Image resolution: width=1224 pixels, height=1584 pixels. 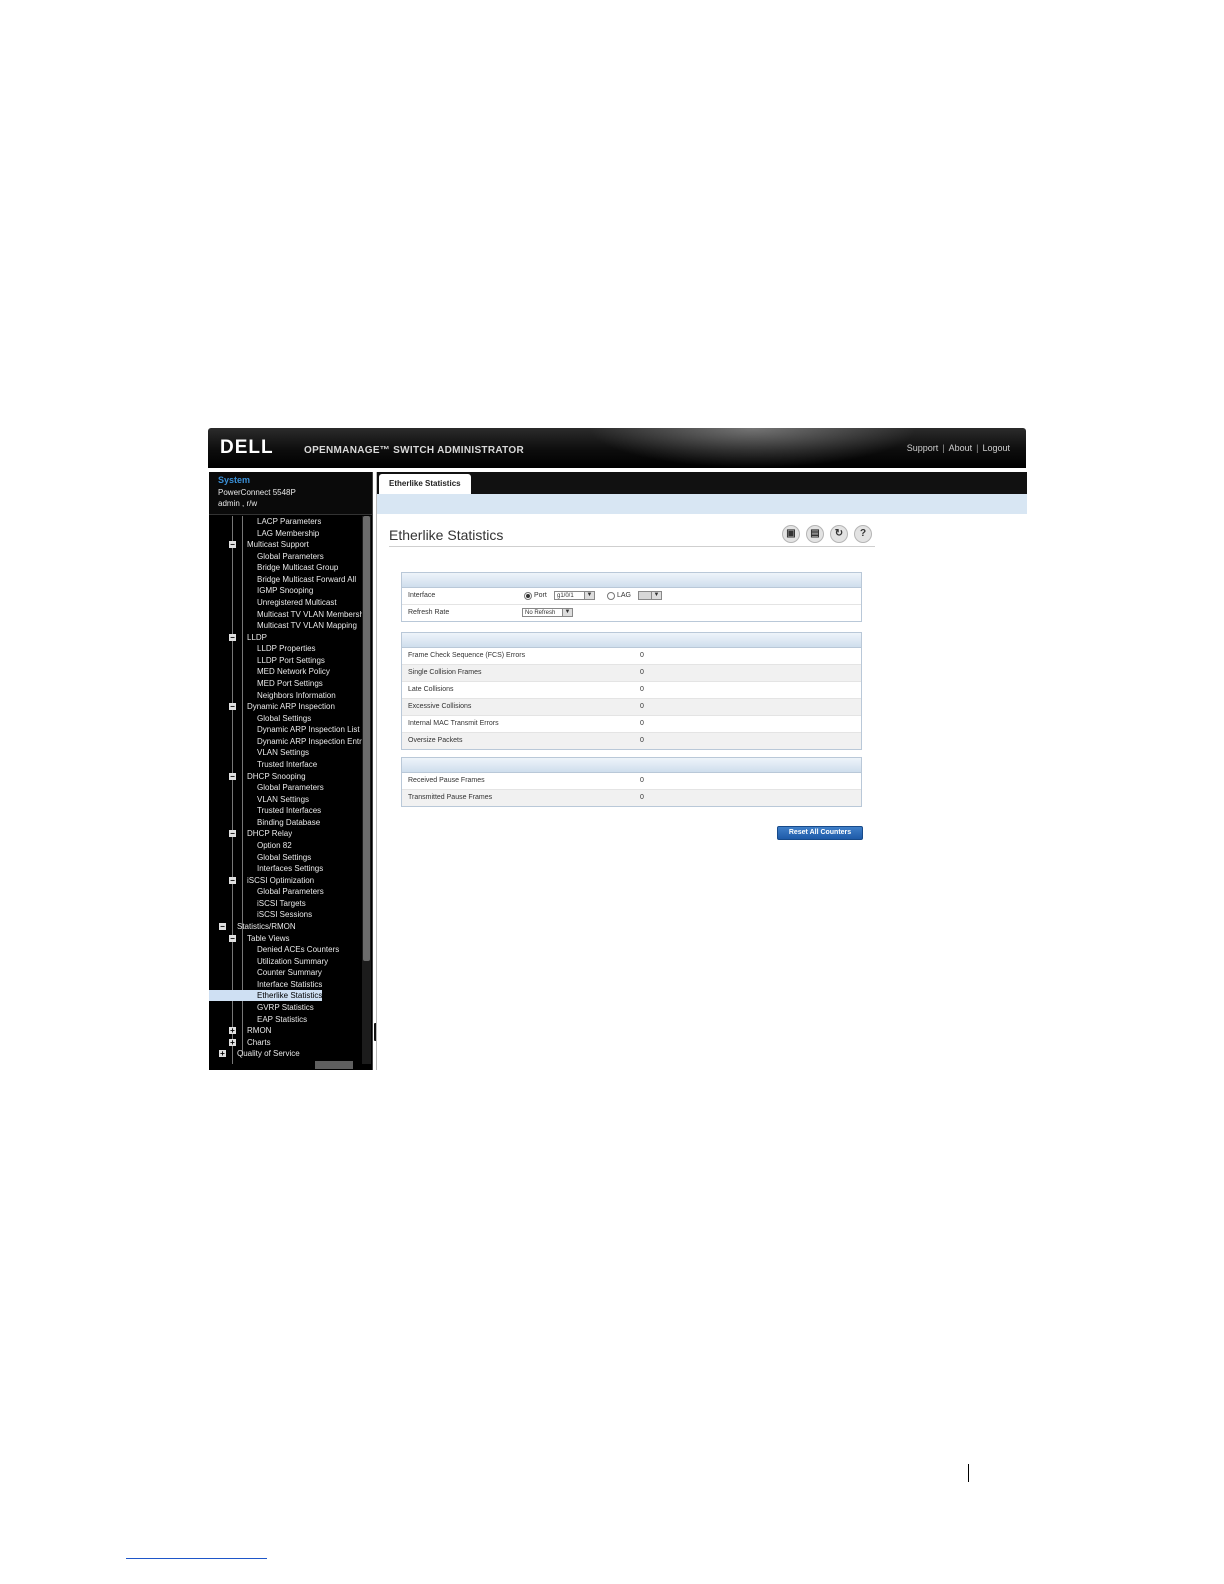 What do you see at coordinates (285, 1007) in the screenshot?
I see `sidebar-item: GVRP Statistics` at bounding box center [285, 1007].